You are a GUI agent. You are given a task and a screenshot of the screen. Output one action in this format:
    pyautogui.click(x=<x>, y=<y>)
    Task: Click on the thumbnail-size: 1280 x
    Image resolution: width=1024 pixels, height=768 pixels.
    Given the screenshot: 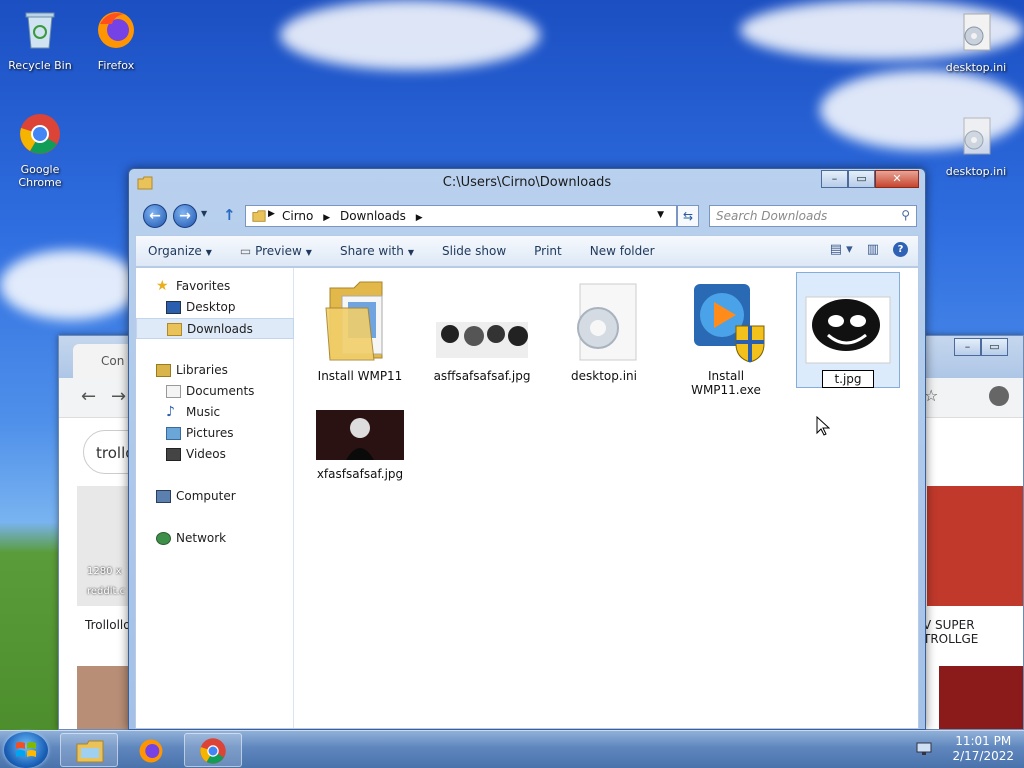 What is the action you would take?
    pyautogui.click(x=104, y=571)
    